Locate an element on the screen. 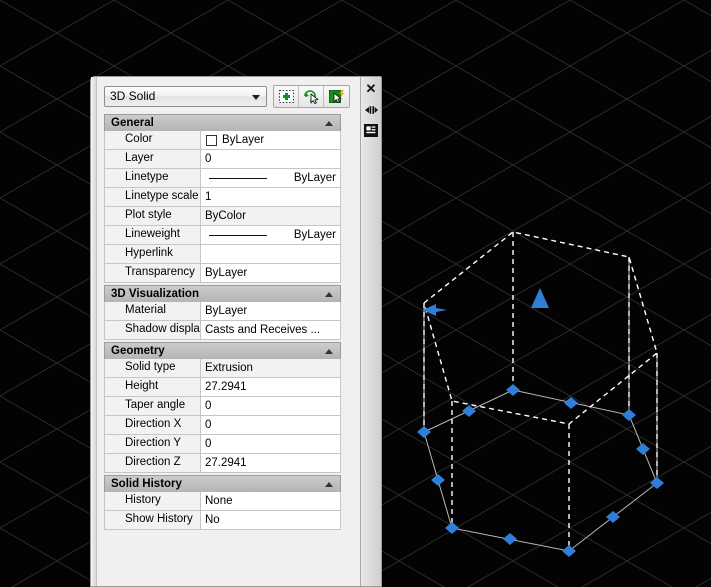 This screenshot has height=587, width=711. property-row: Show History No is located at coordinates (222, 520).